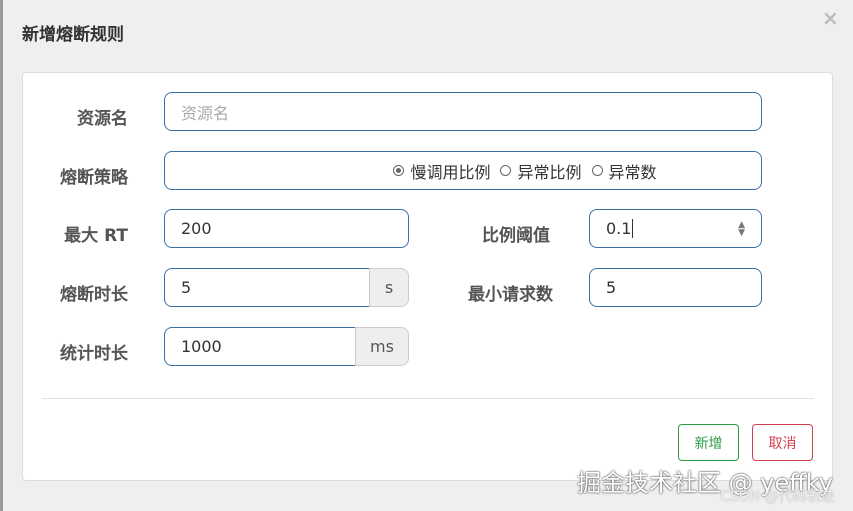  What do you see at coordinates (260, 346) in the screenshot?
I see `stat-time-input: 1000` at bounding box center [260, 346].